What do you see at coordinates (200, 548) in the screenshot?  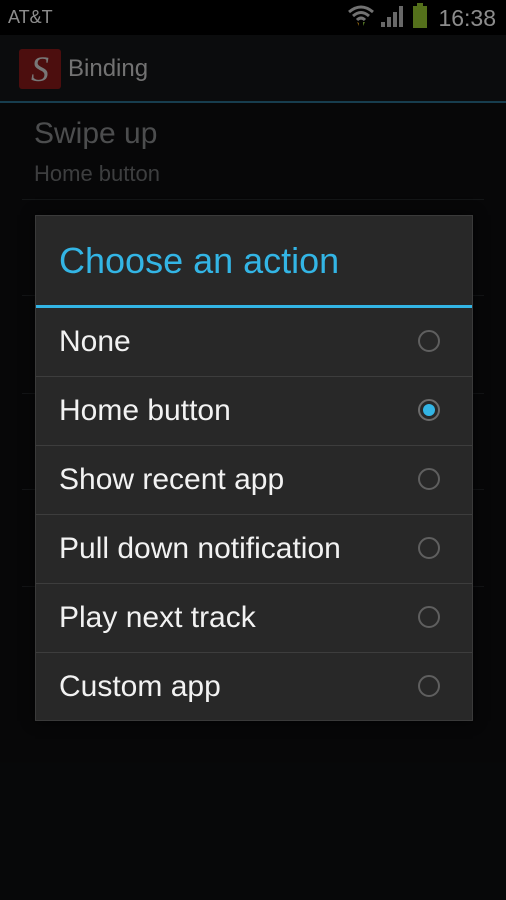 I see `action-option-label: Pull down notification` at bounding box center [200, 548].